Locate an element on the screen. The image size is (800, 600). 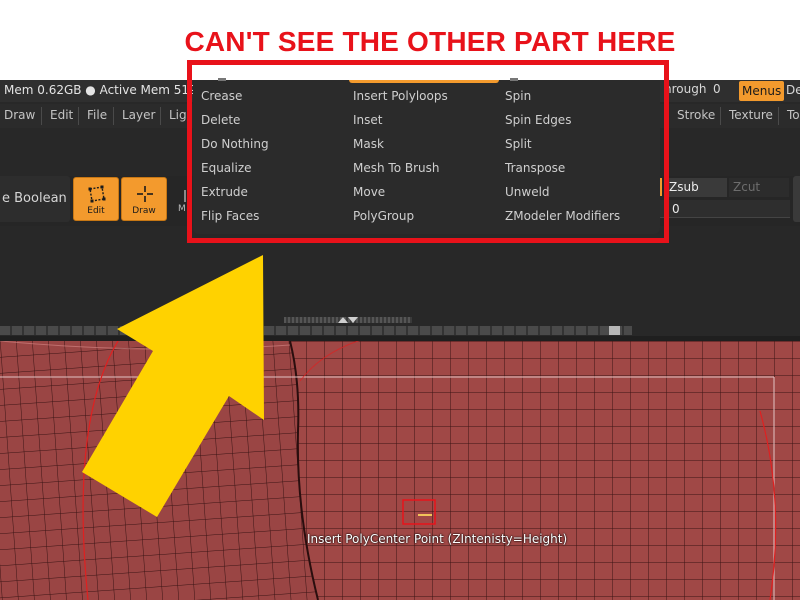
yellow-arrow-icon is located at coordinates (173, 386).